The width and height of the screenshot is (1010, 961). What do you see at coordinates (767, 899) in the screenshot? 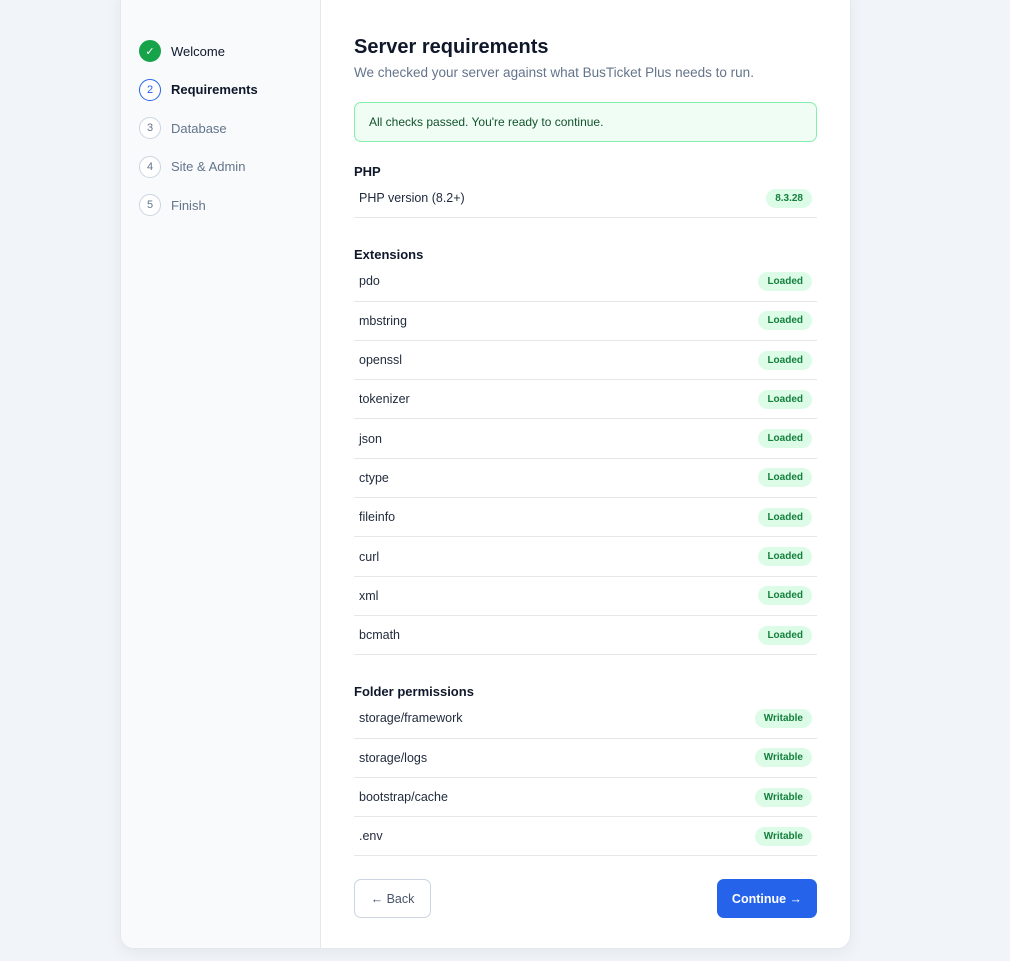
I see `continue-button: Continue →` at bounding box center [767, 899].